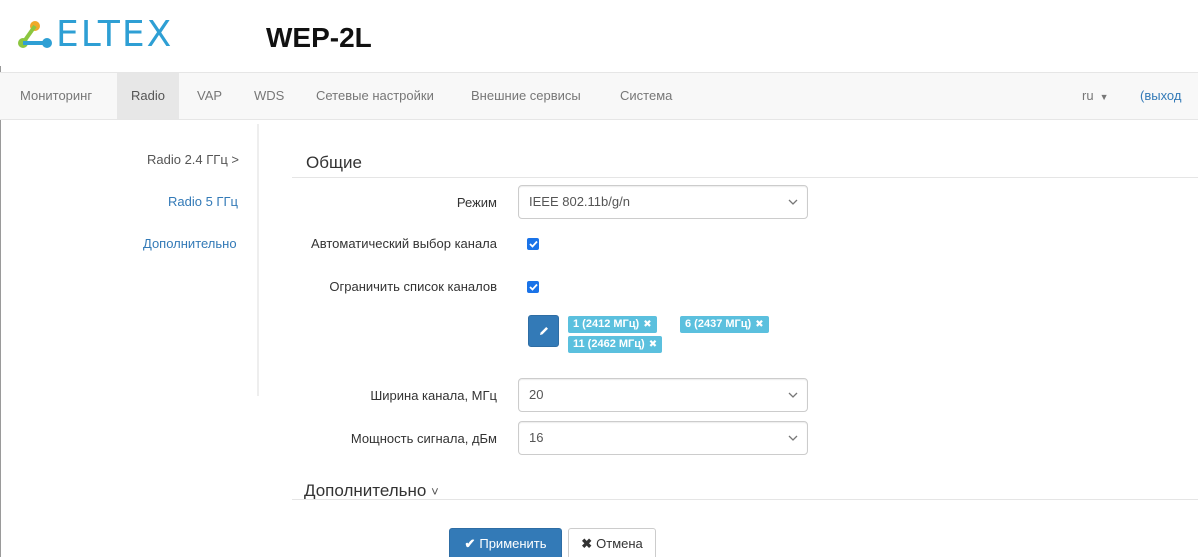 Image resolution: width=1198 pixels, height=557 pixels. I want to click on mode-select-value: IEEE 802.11b/g/n, so click(579, 201).